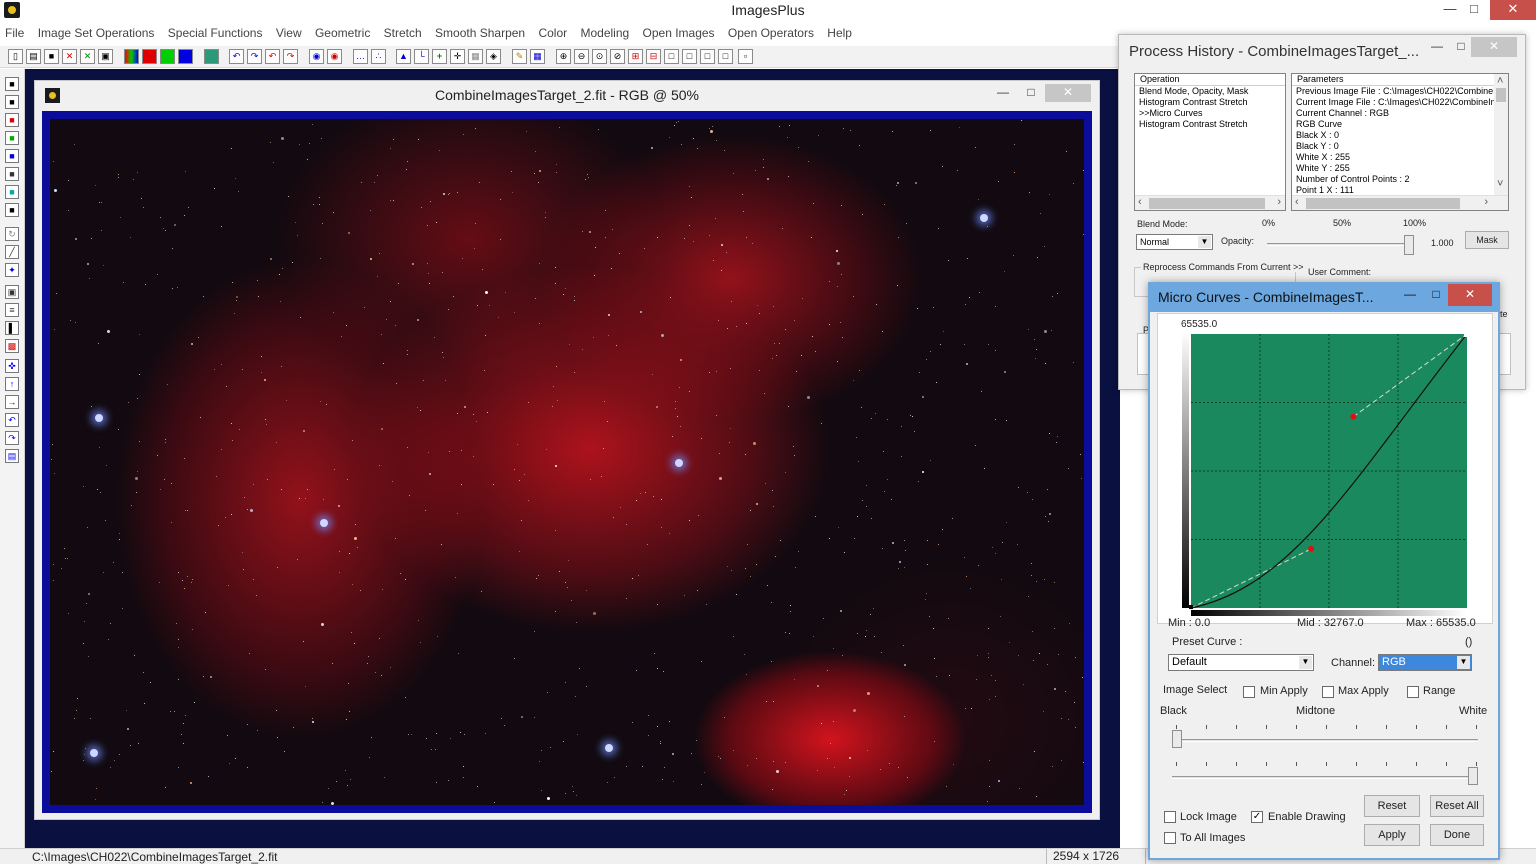 The height and width of the screenshot is (864, 1536). Describe the element at coordinates (12, 420) in the screenshot. I see `rotate-left-tool-icon: ↶` at that location.